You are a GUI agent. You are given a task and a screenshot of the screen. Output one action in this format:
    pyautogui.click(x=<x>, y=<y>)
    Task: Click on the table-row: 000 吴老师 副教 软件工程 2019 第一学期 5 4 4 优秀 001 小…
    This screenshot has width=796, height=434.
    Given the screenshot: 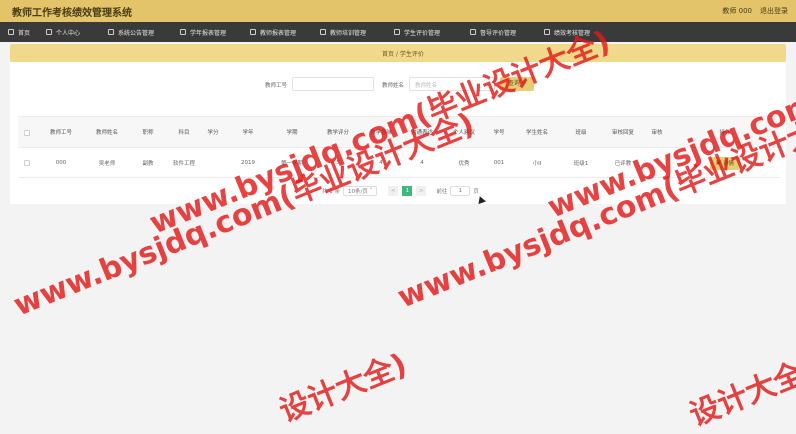 What is the action you would take?
    pyautogui.click(x=399, y=163)
    